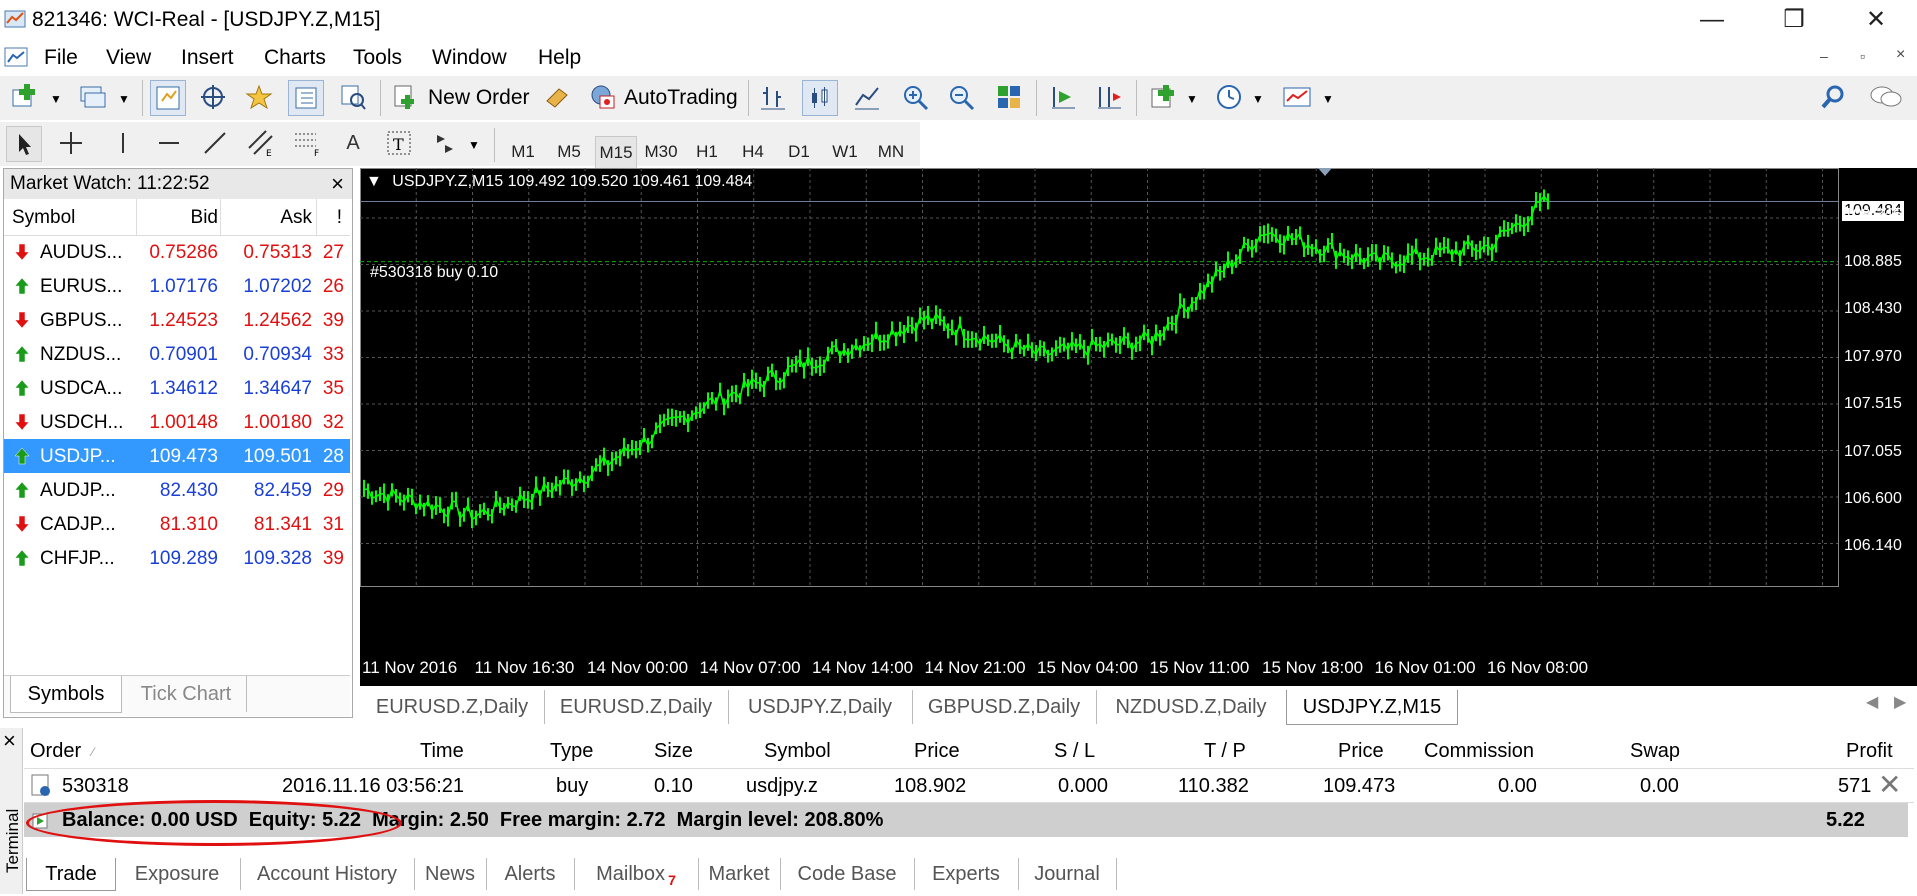 The height and width of the screenshot is (896, 1917). I want to click on candlesticks-icon, so click(820, 98).